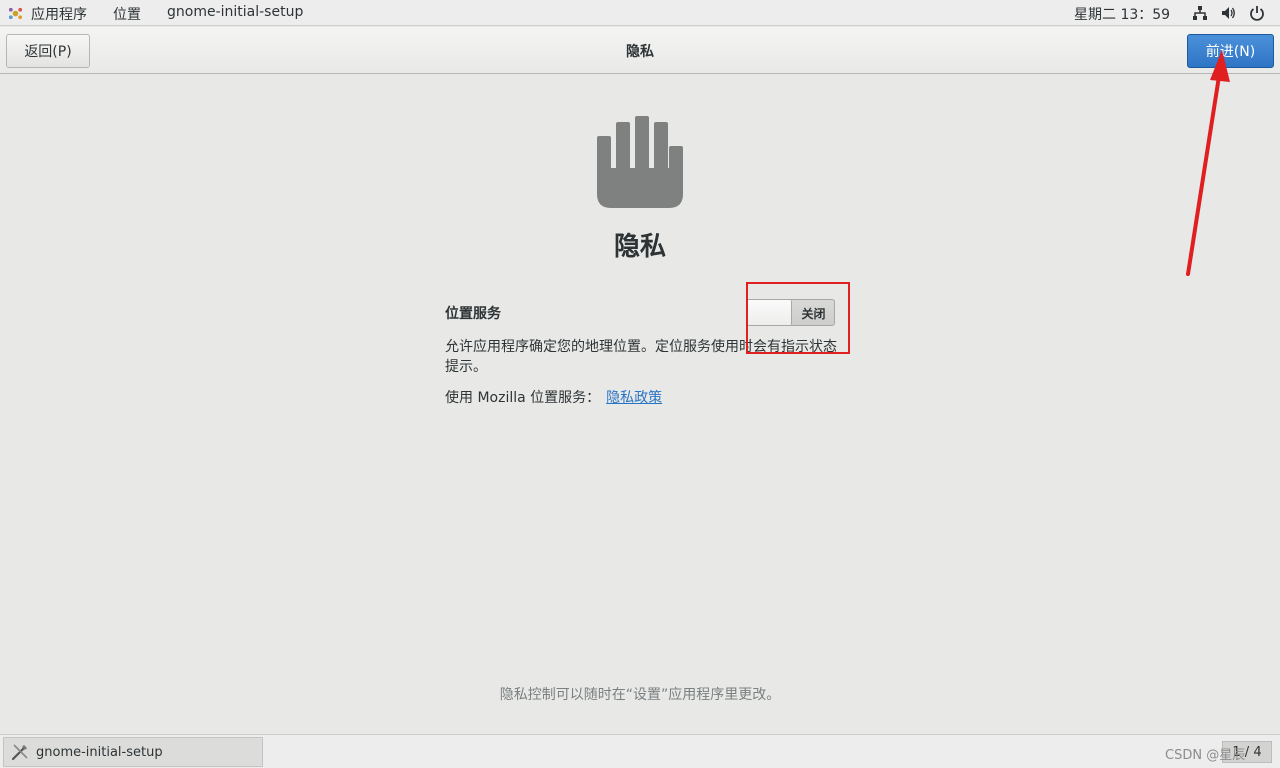 The image size is (1280, 768). Describe the element at coordinates (639, 247) in the screenshot. I see `page-heading: 隐私` at that location.